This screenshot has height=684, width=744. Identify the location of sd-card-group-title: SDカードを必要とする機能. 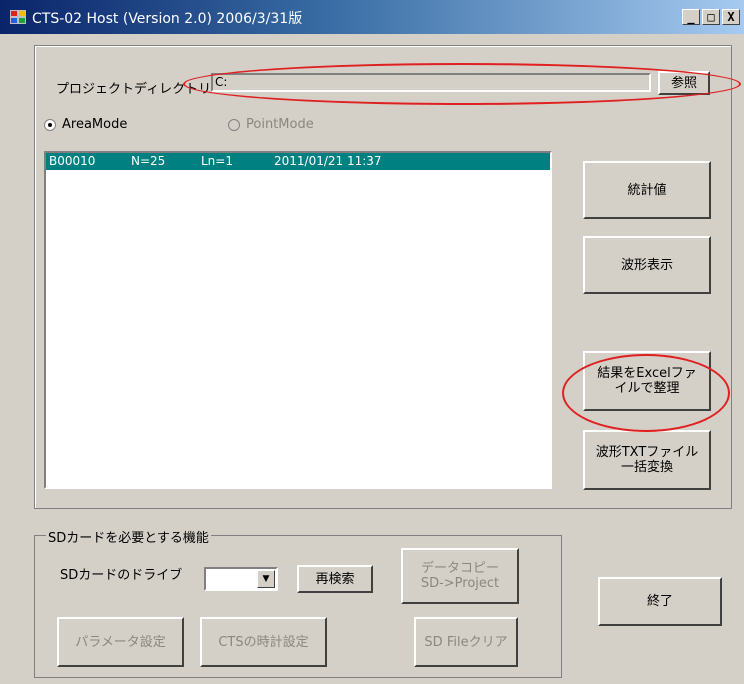
(128, 536).